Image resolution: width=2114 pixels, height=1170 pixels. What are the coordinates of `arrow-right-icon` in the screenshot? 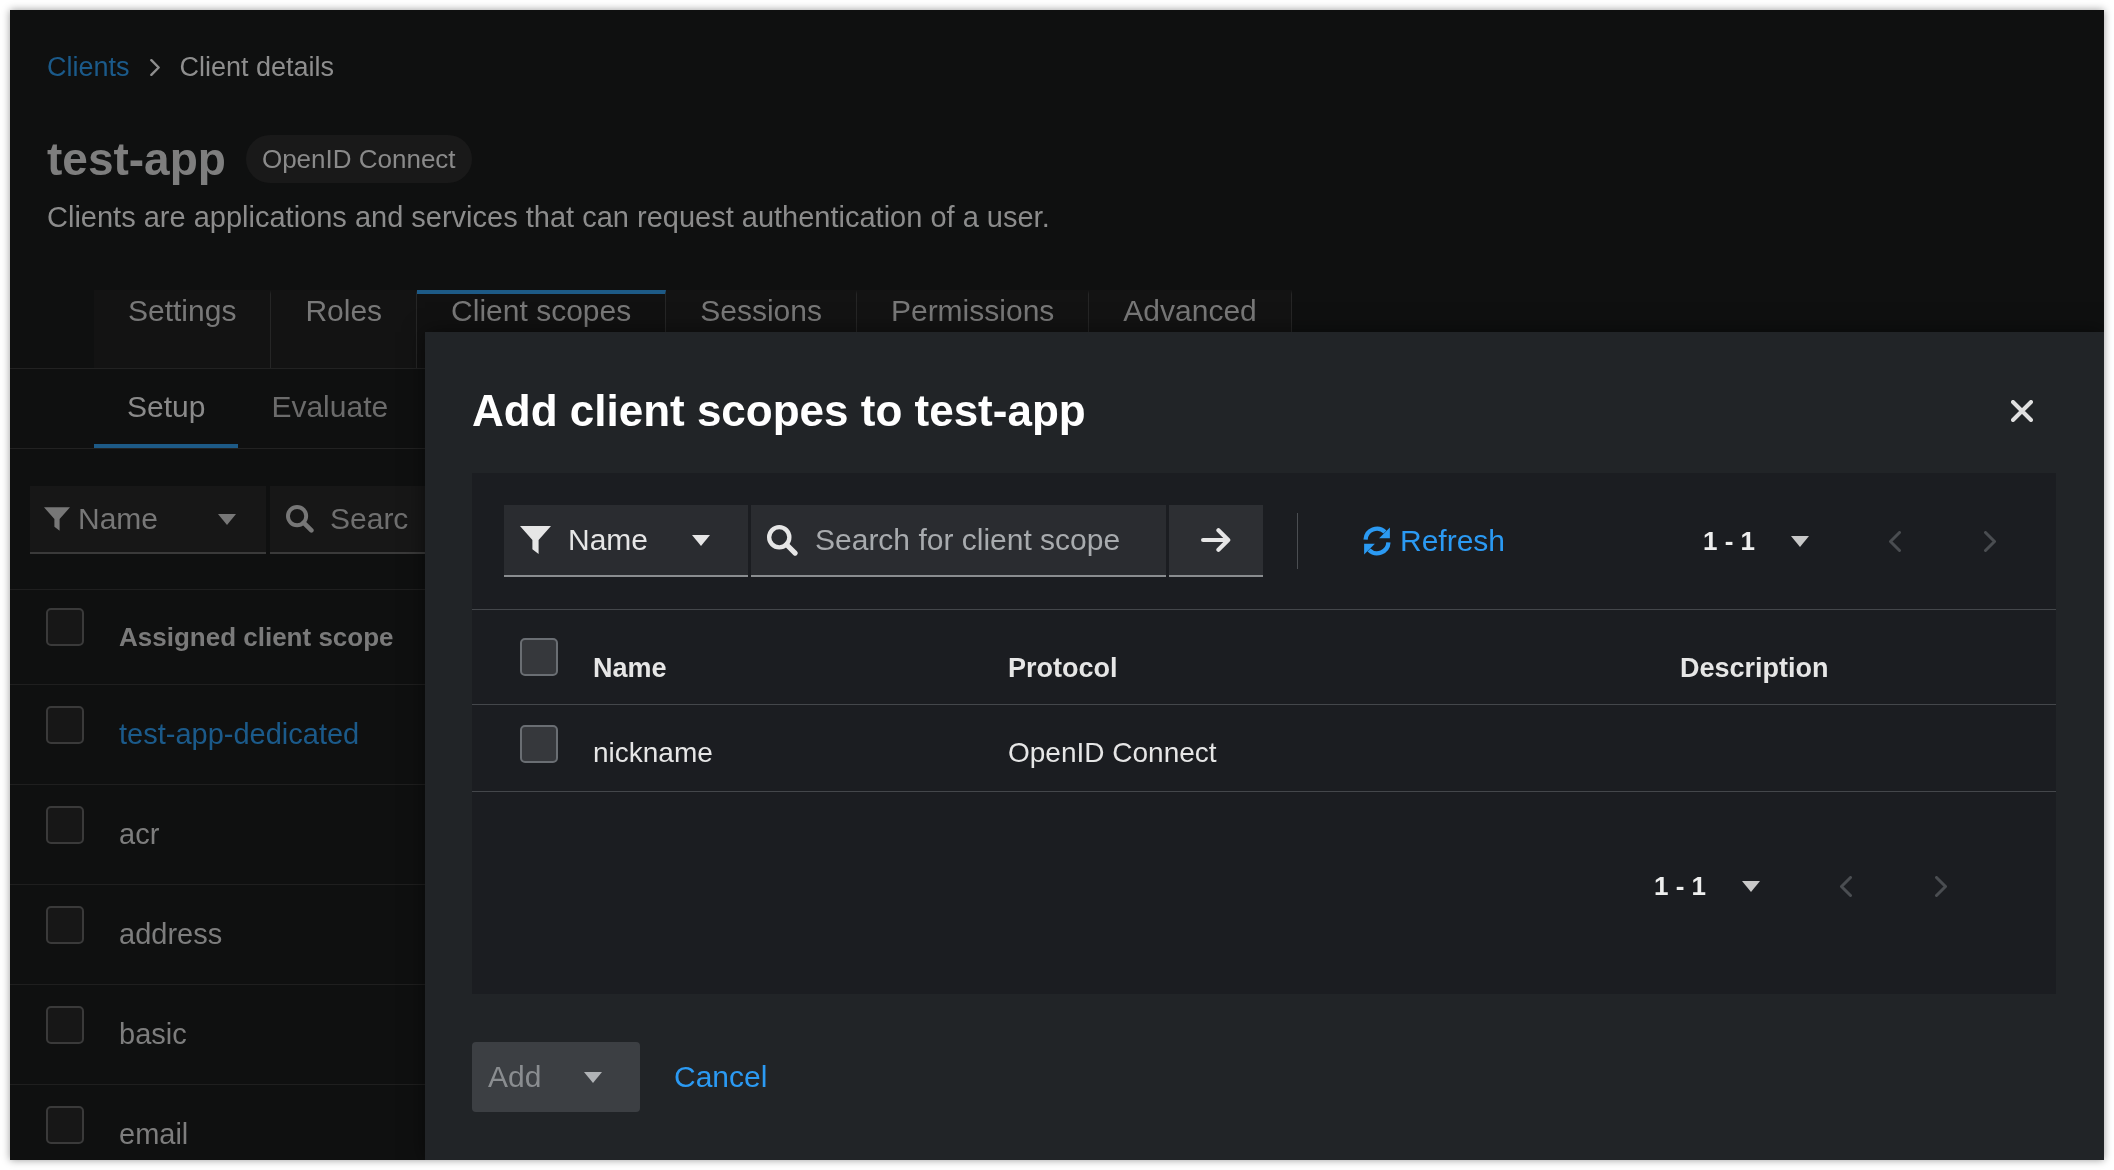 It's located at (1216, 540).